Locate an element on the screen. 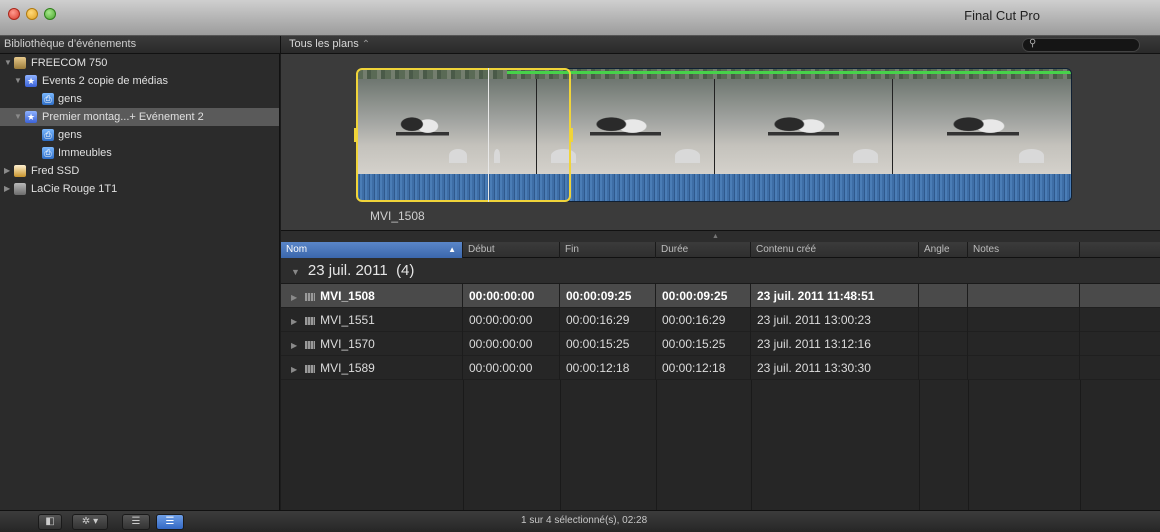 Image resolution: width=1160 pixels, height=532 pixels. library-item-freecom: ▼ FREECOM 750 is located at coordinates (139, 63).